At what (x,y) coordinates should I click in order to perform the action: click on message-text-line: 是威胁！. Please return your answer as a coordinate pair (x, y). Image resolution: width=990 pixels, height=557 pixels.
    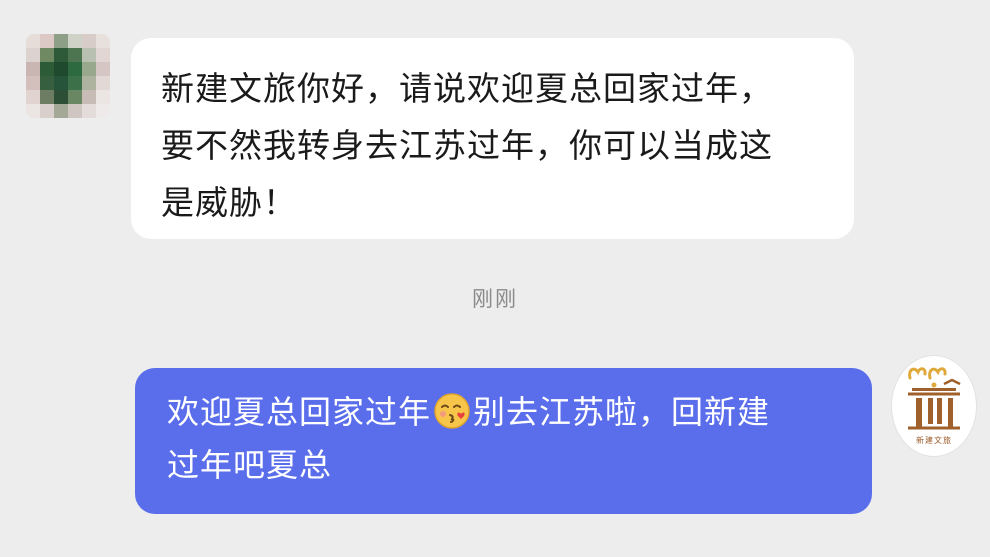
    Looking at the image, I should click on (229, 202).